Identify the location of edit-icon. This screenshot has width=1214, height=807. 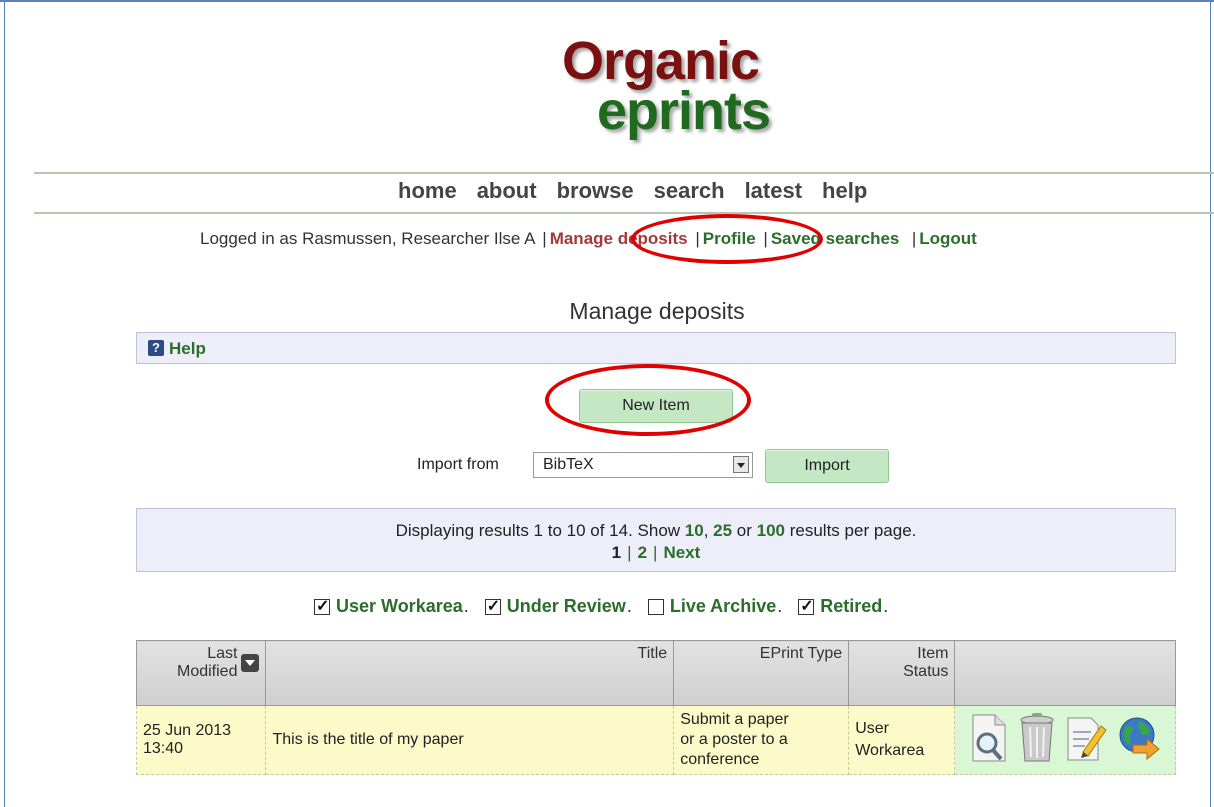
(1086, 740).